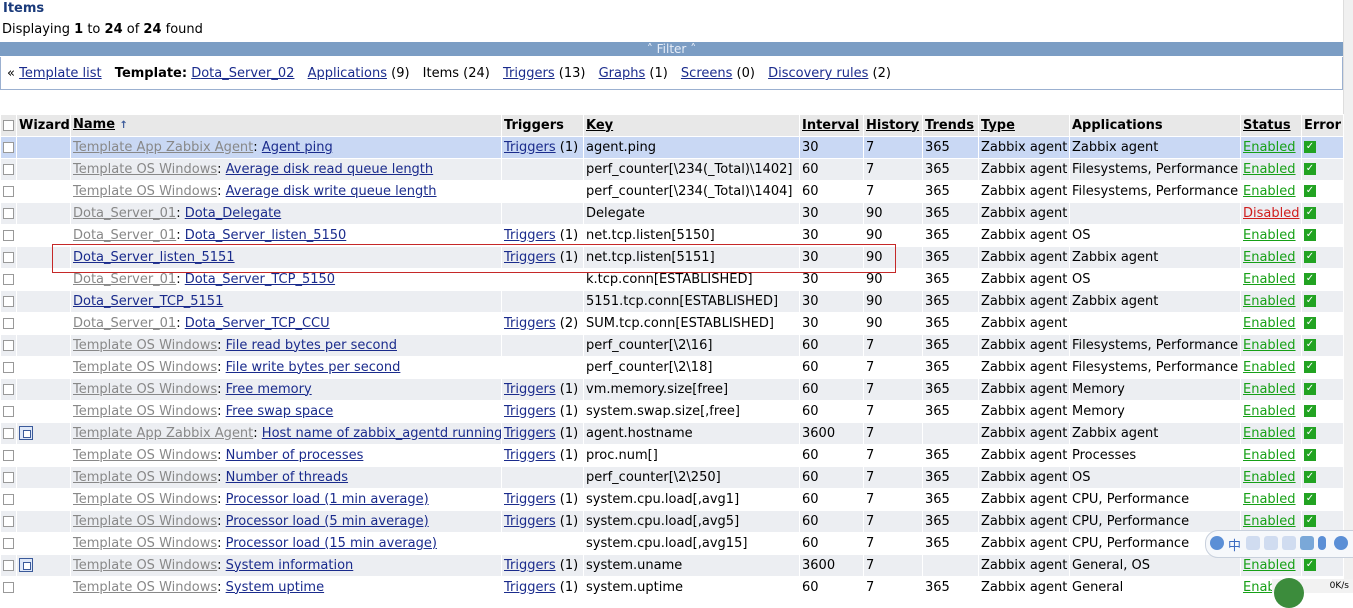 The height and width of the screenshot is (608, 1353). I want to click on sort-key-link: Key, so click(599, 125).